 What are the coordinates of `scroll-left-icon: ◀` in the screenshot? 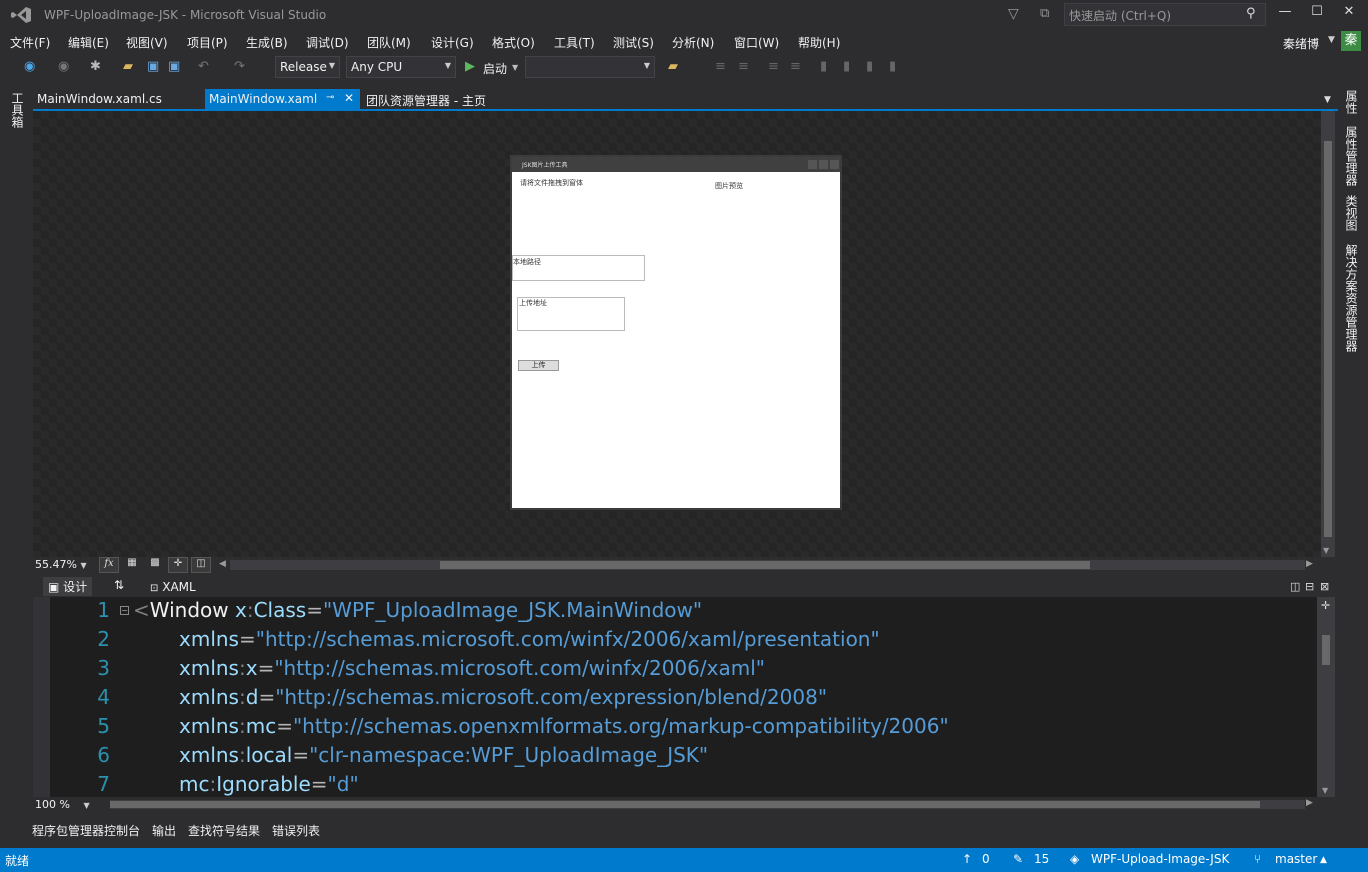 It's located at (222, 564).